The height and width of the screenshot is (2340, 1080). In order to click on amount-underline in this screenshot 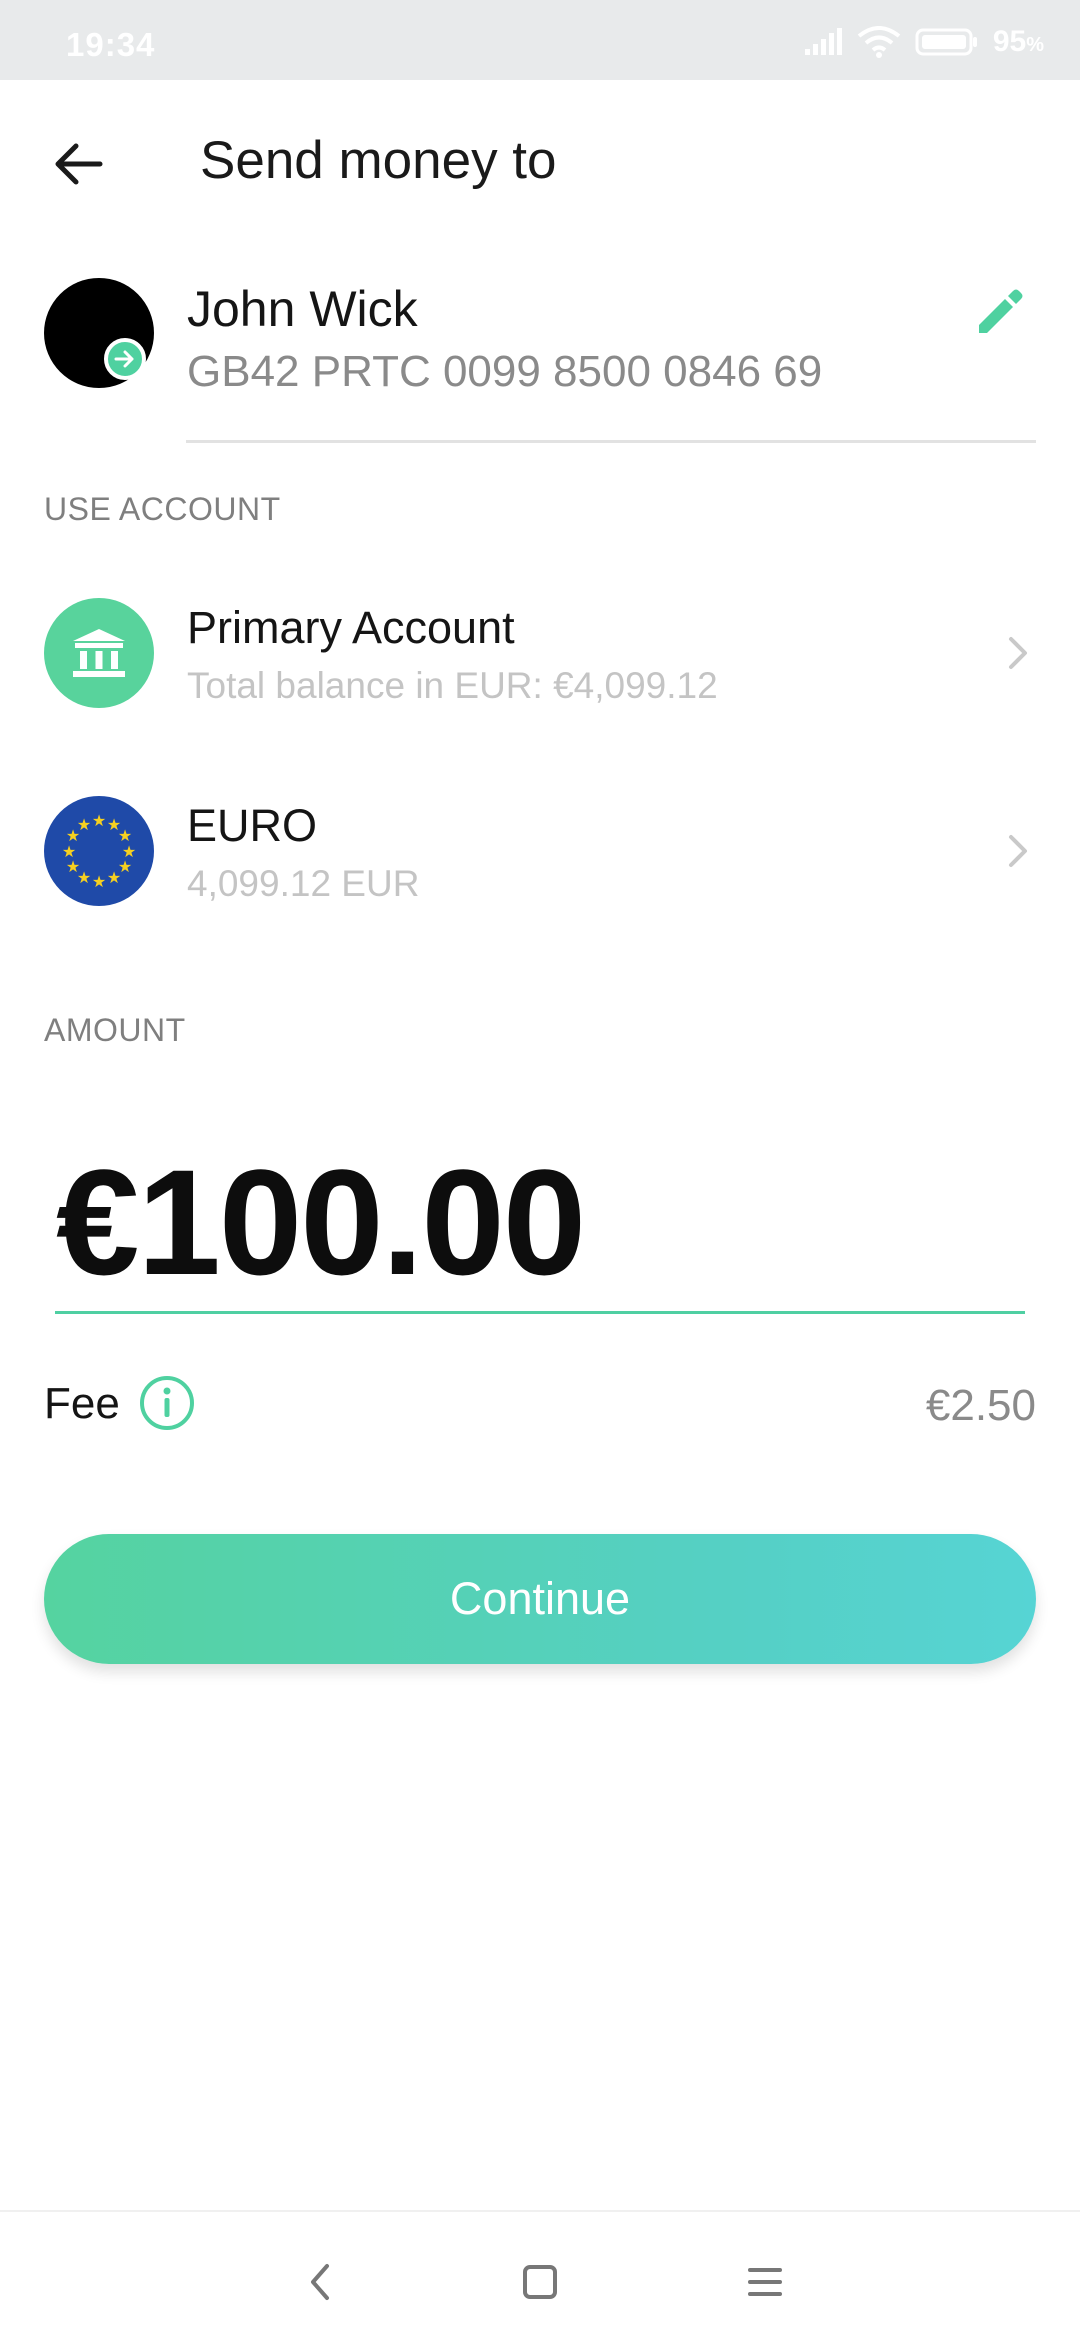, I will do `click(540, 1312)`.